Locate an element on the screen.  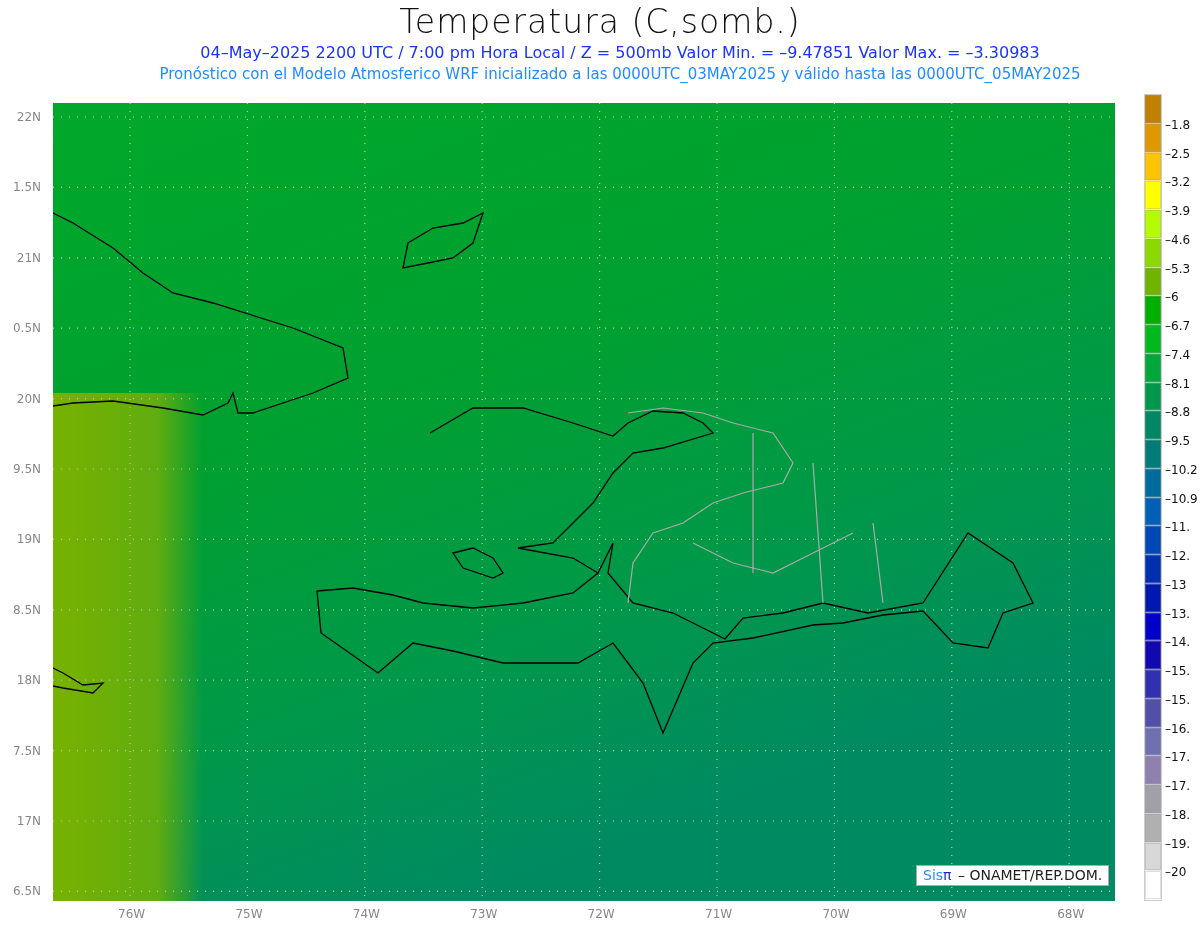
colorbar-label: –11. is located at coordinates (1178, 527).